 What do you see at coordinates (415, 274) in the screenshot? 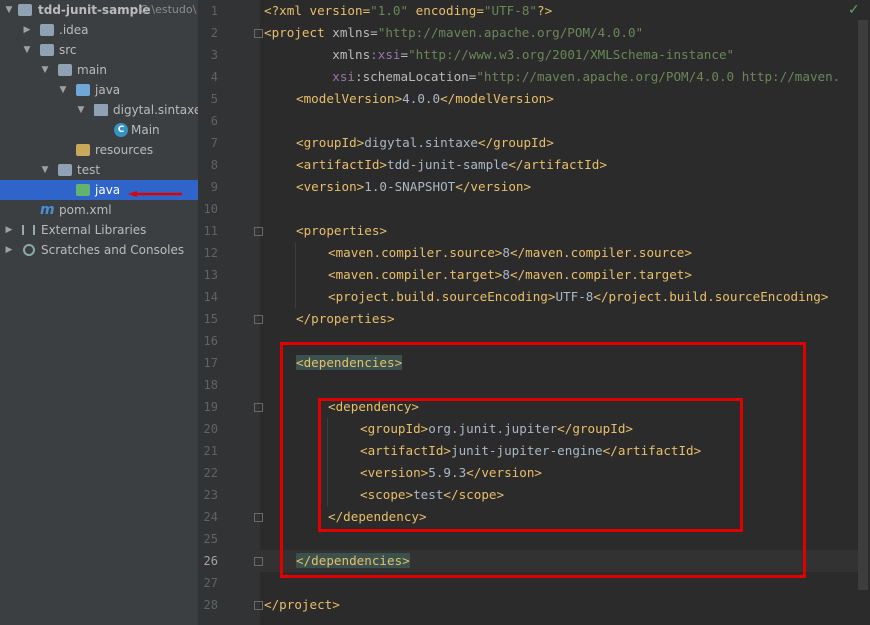
I see `code-token: <maven.compiler.target>` at bounding box center [415, 274].